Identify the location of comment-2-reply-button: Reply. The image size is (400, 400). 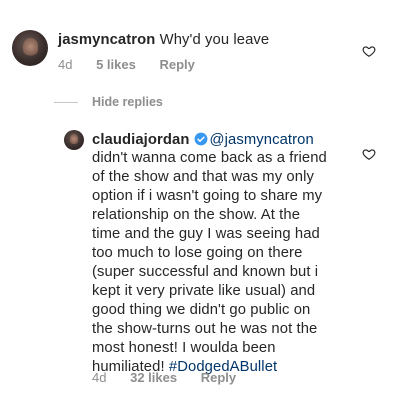
(218, 377).